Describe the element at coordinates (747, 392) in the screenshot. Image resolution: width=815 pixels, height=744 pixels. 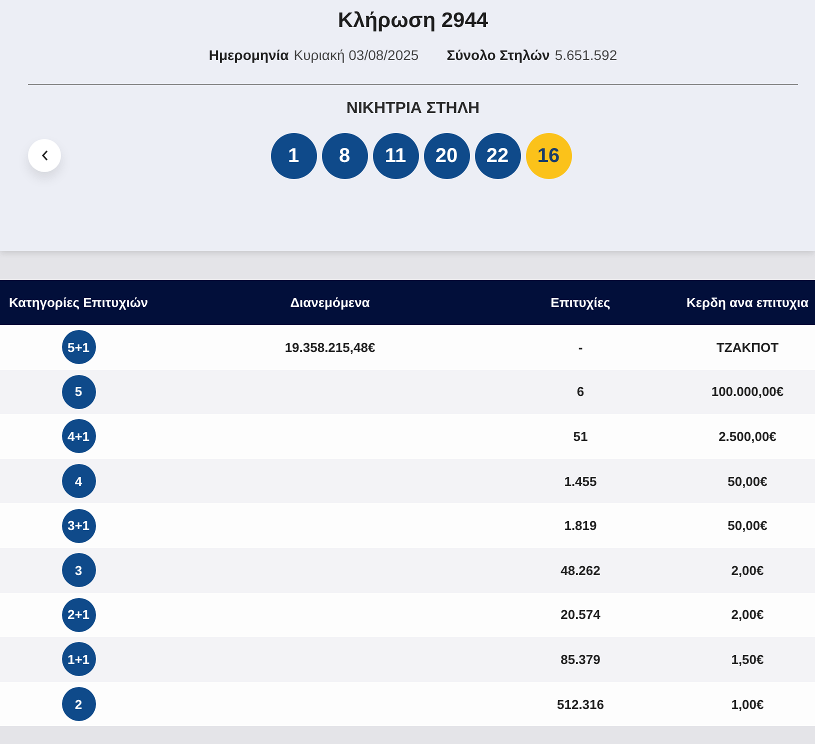
I see `table-cell: 100.000,00€` at that location.